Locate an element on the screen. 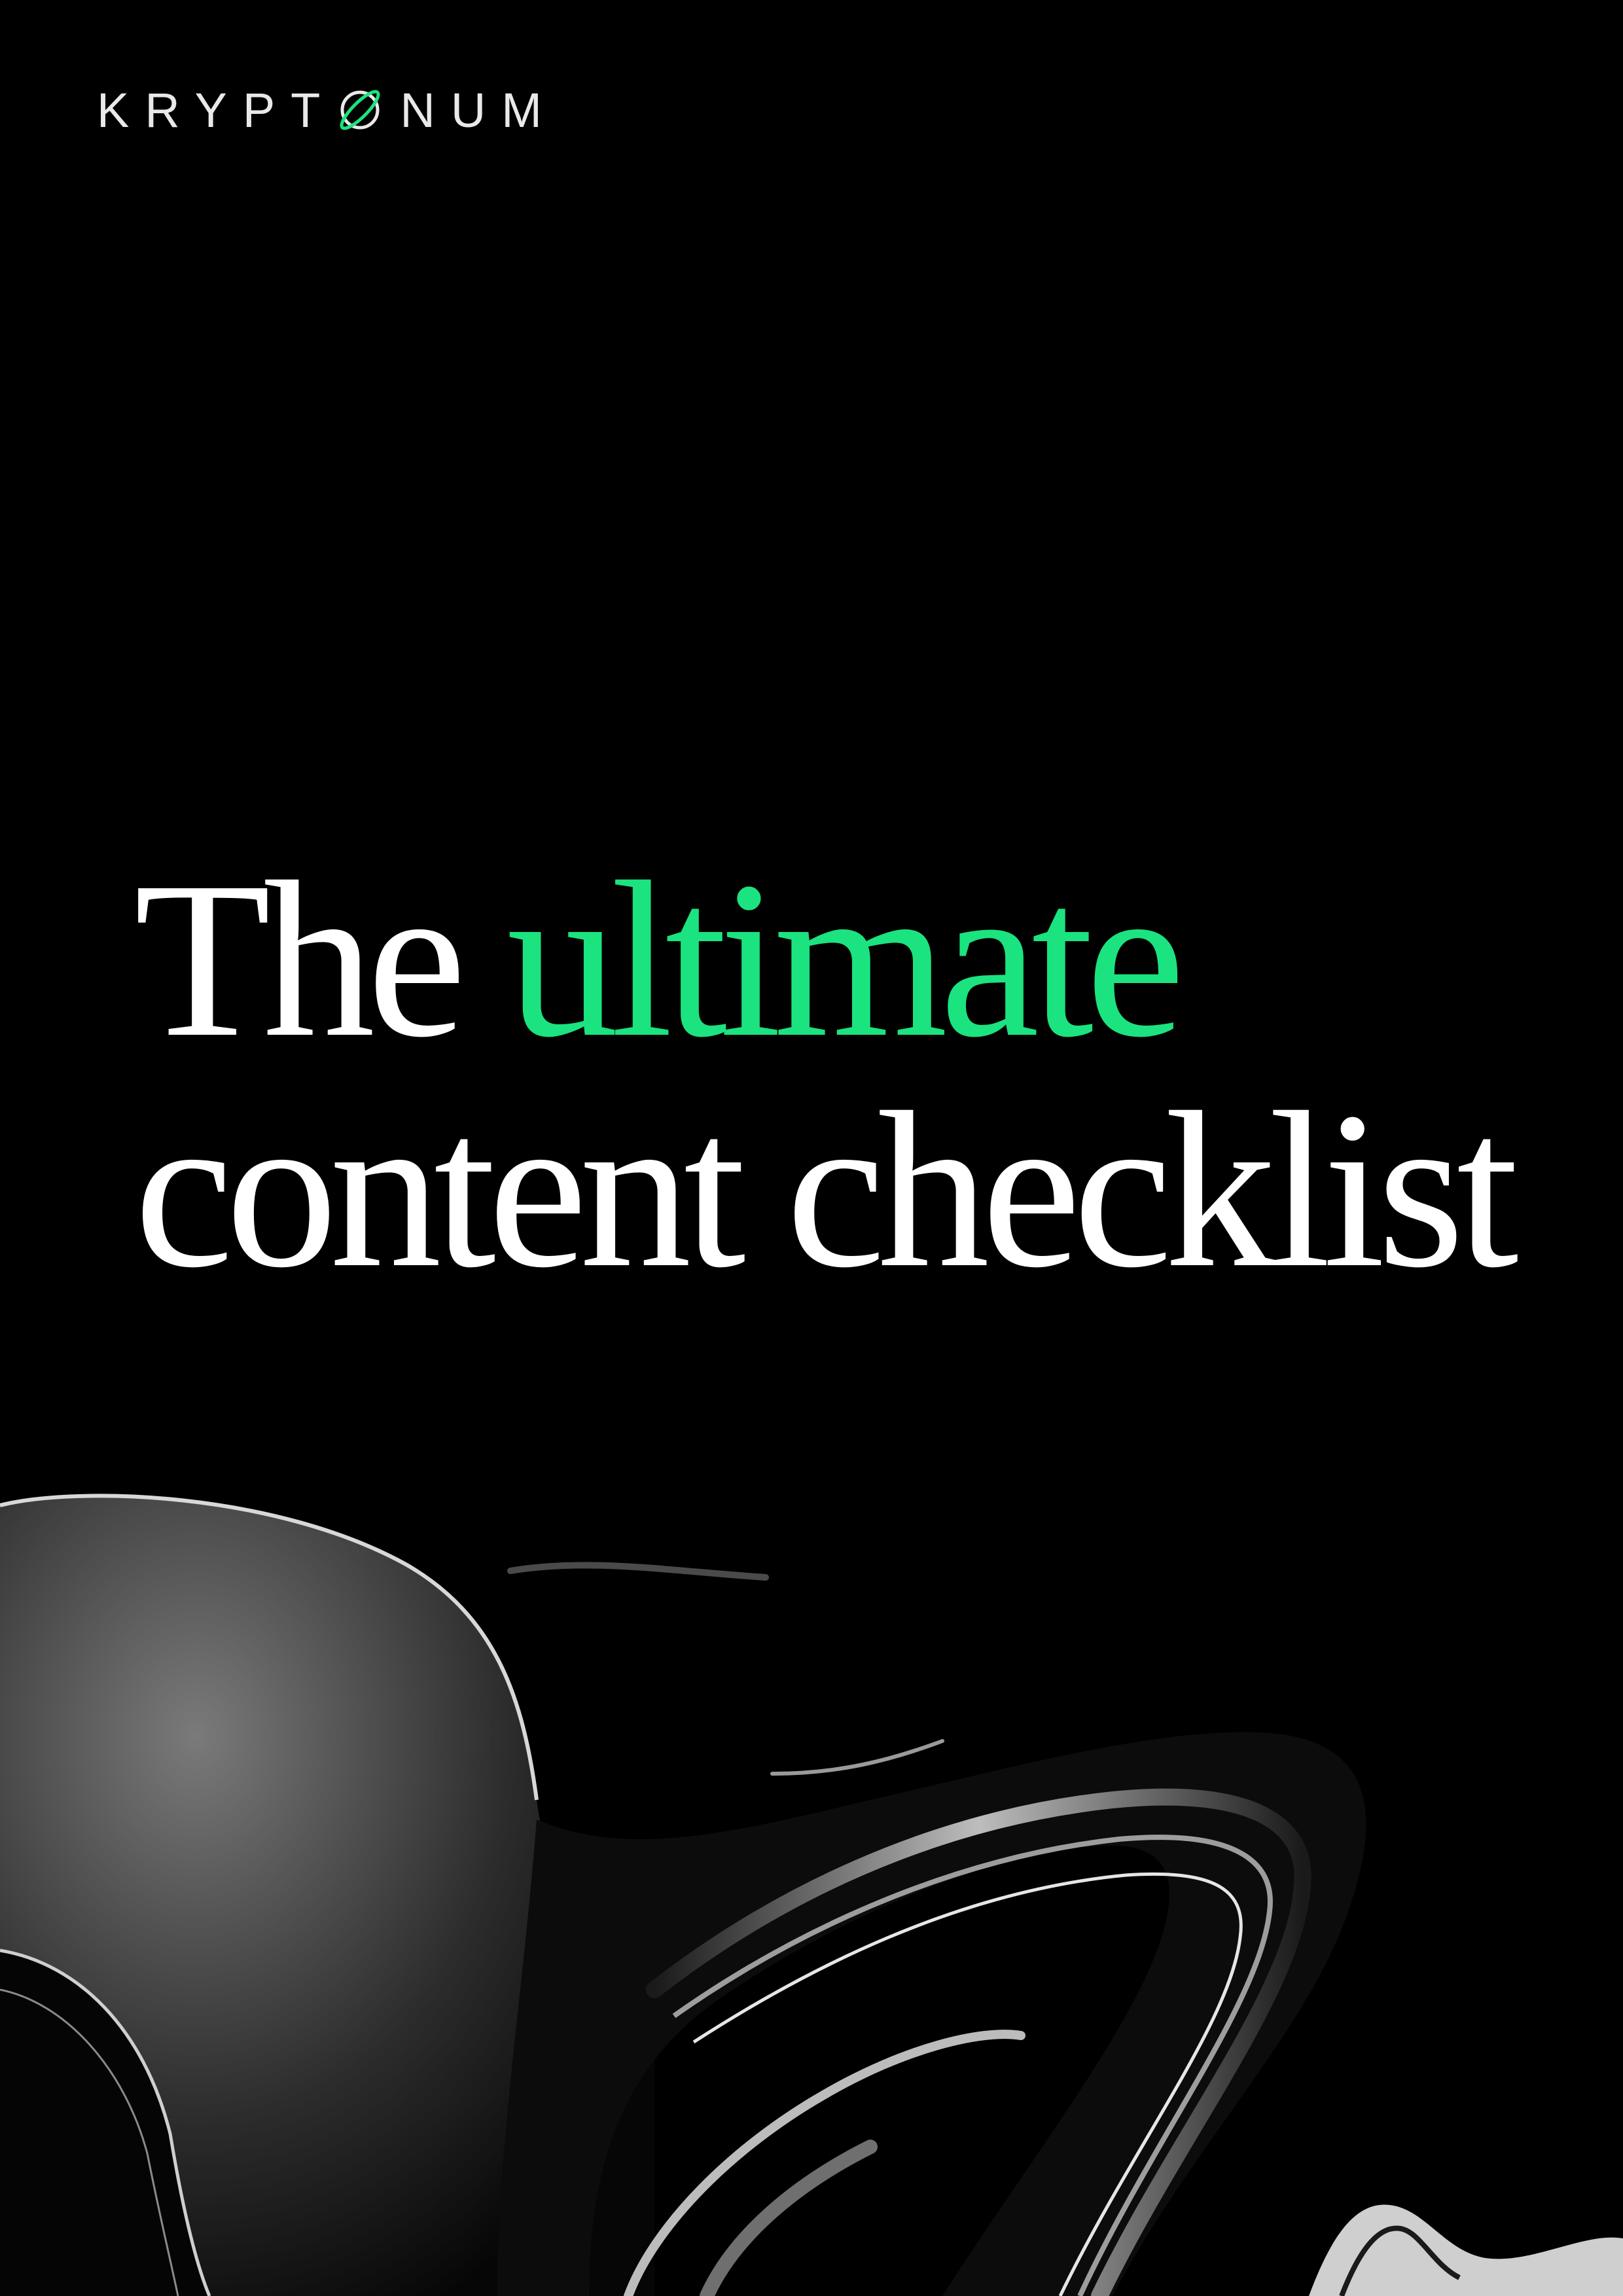 Image resolution: width=1623 pixels, height=2296 pixels. kryptonum-logo: KRYPT NUM is located at coordinates (327, 109).